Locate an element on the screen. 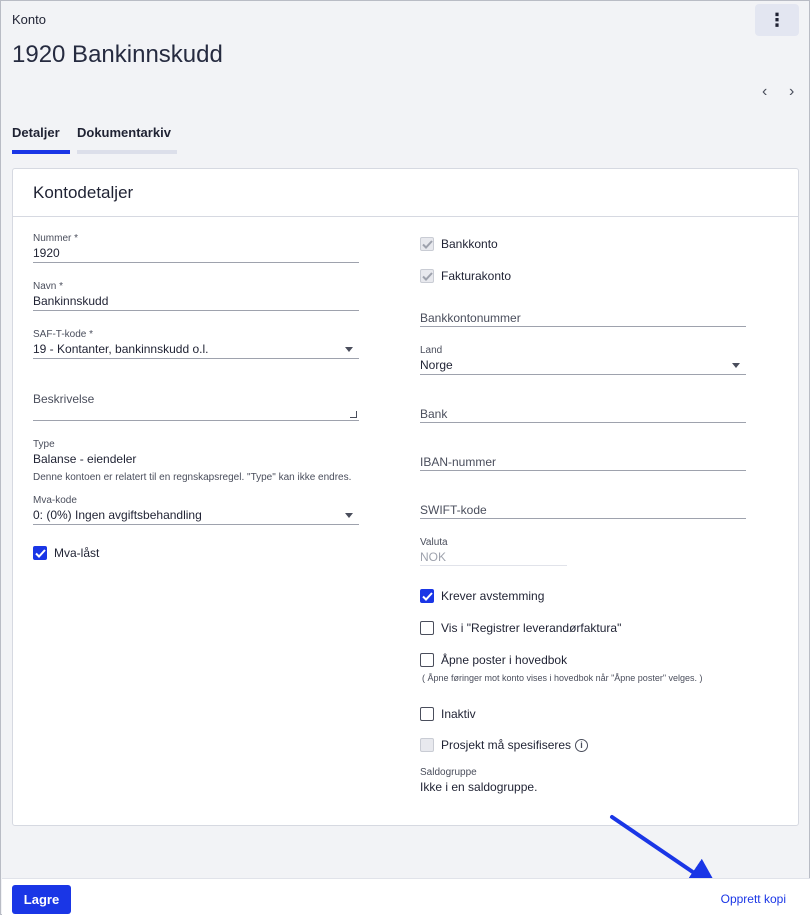 The height and width of the screenshot is (915, 810). chevron-right-icon: › is located at coordinates (791, 92).